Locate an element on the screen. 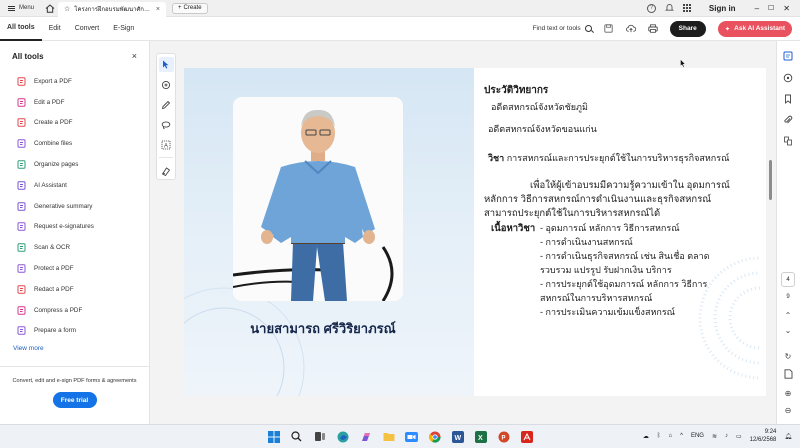 Image resolution: width=800 pixels, height=448 pixels. battery-icon: ▭ is located at coordinates (739, 436).